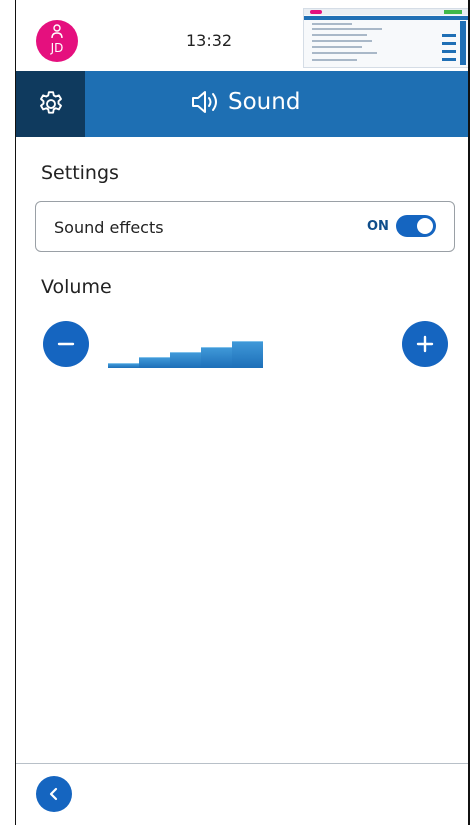 The width and height of the screenshot is (470, 825). I want to click on settings-heading: Settings, so click(80, 173).